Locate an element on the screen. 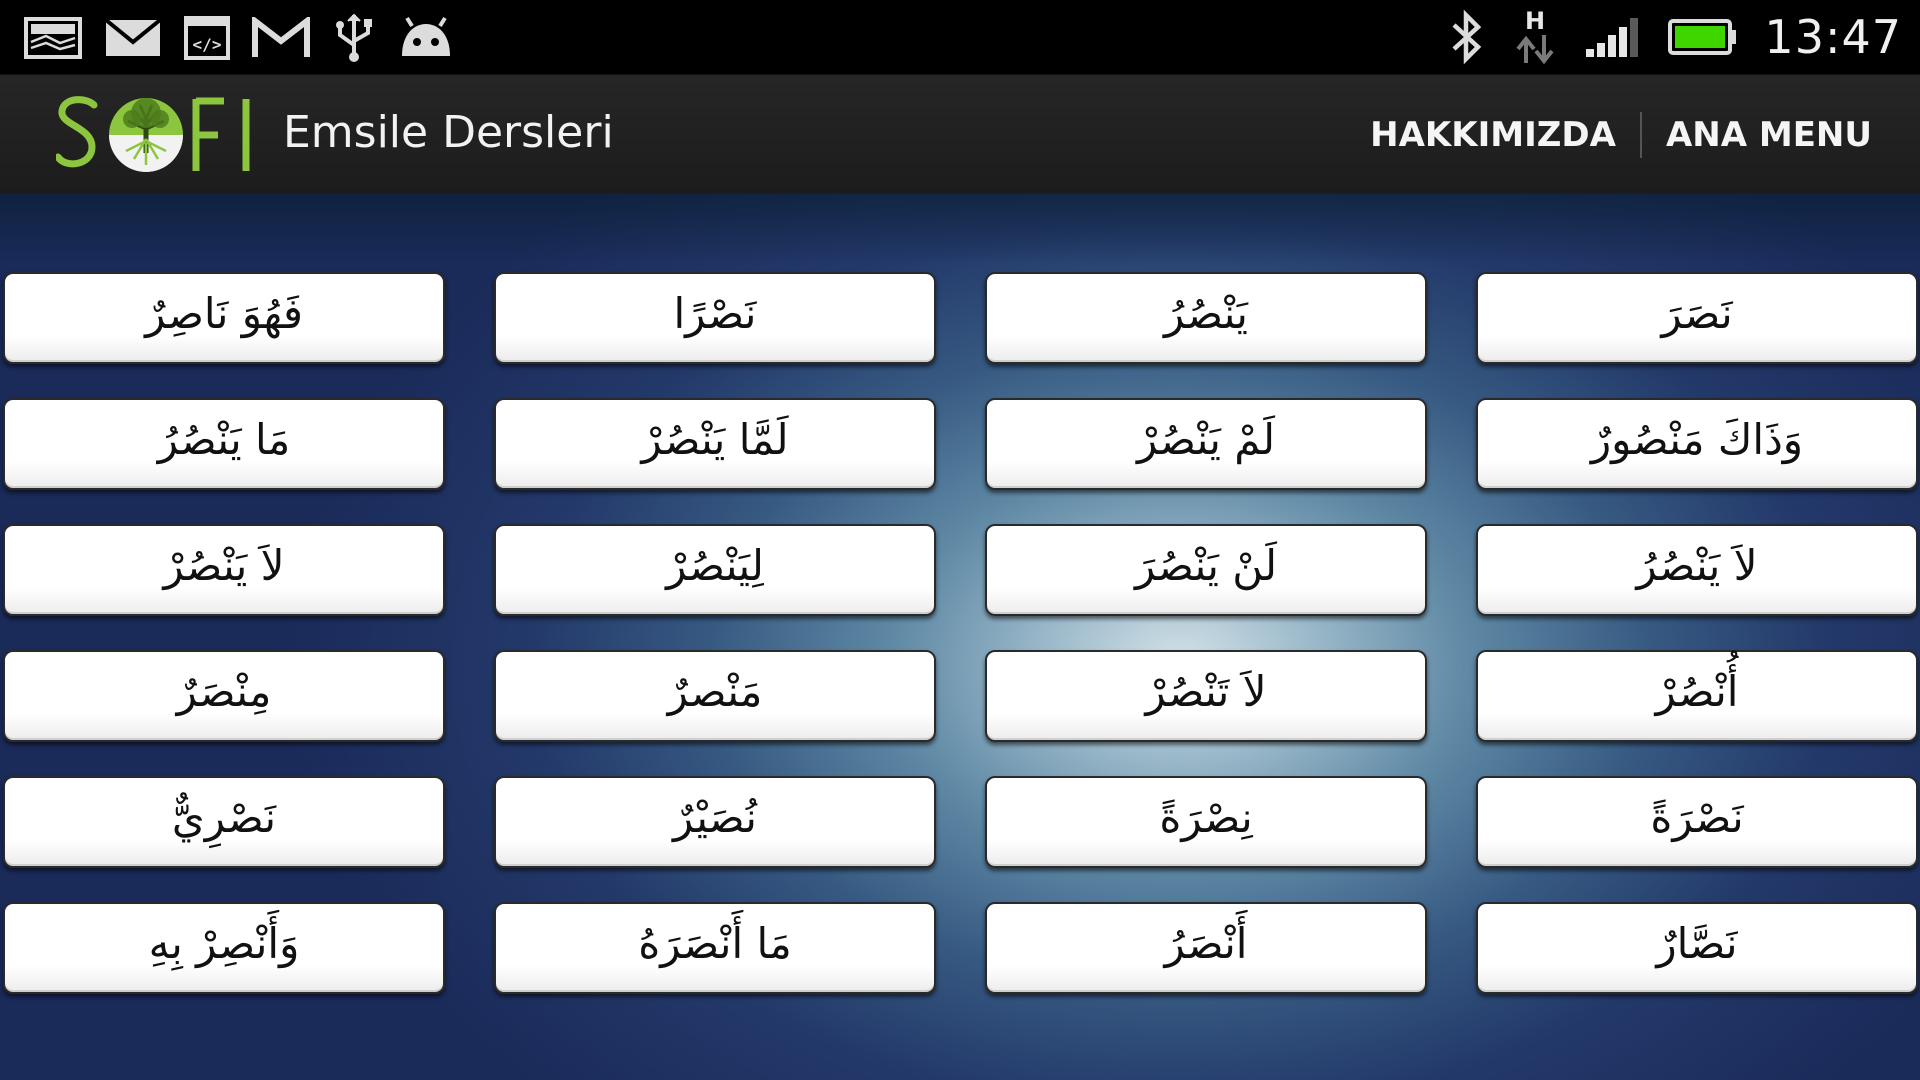  emsile-word: يَنْصُرُ is located at coordinates (1206, 313).